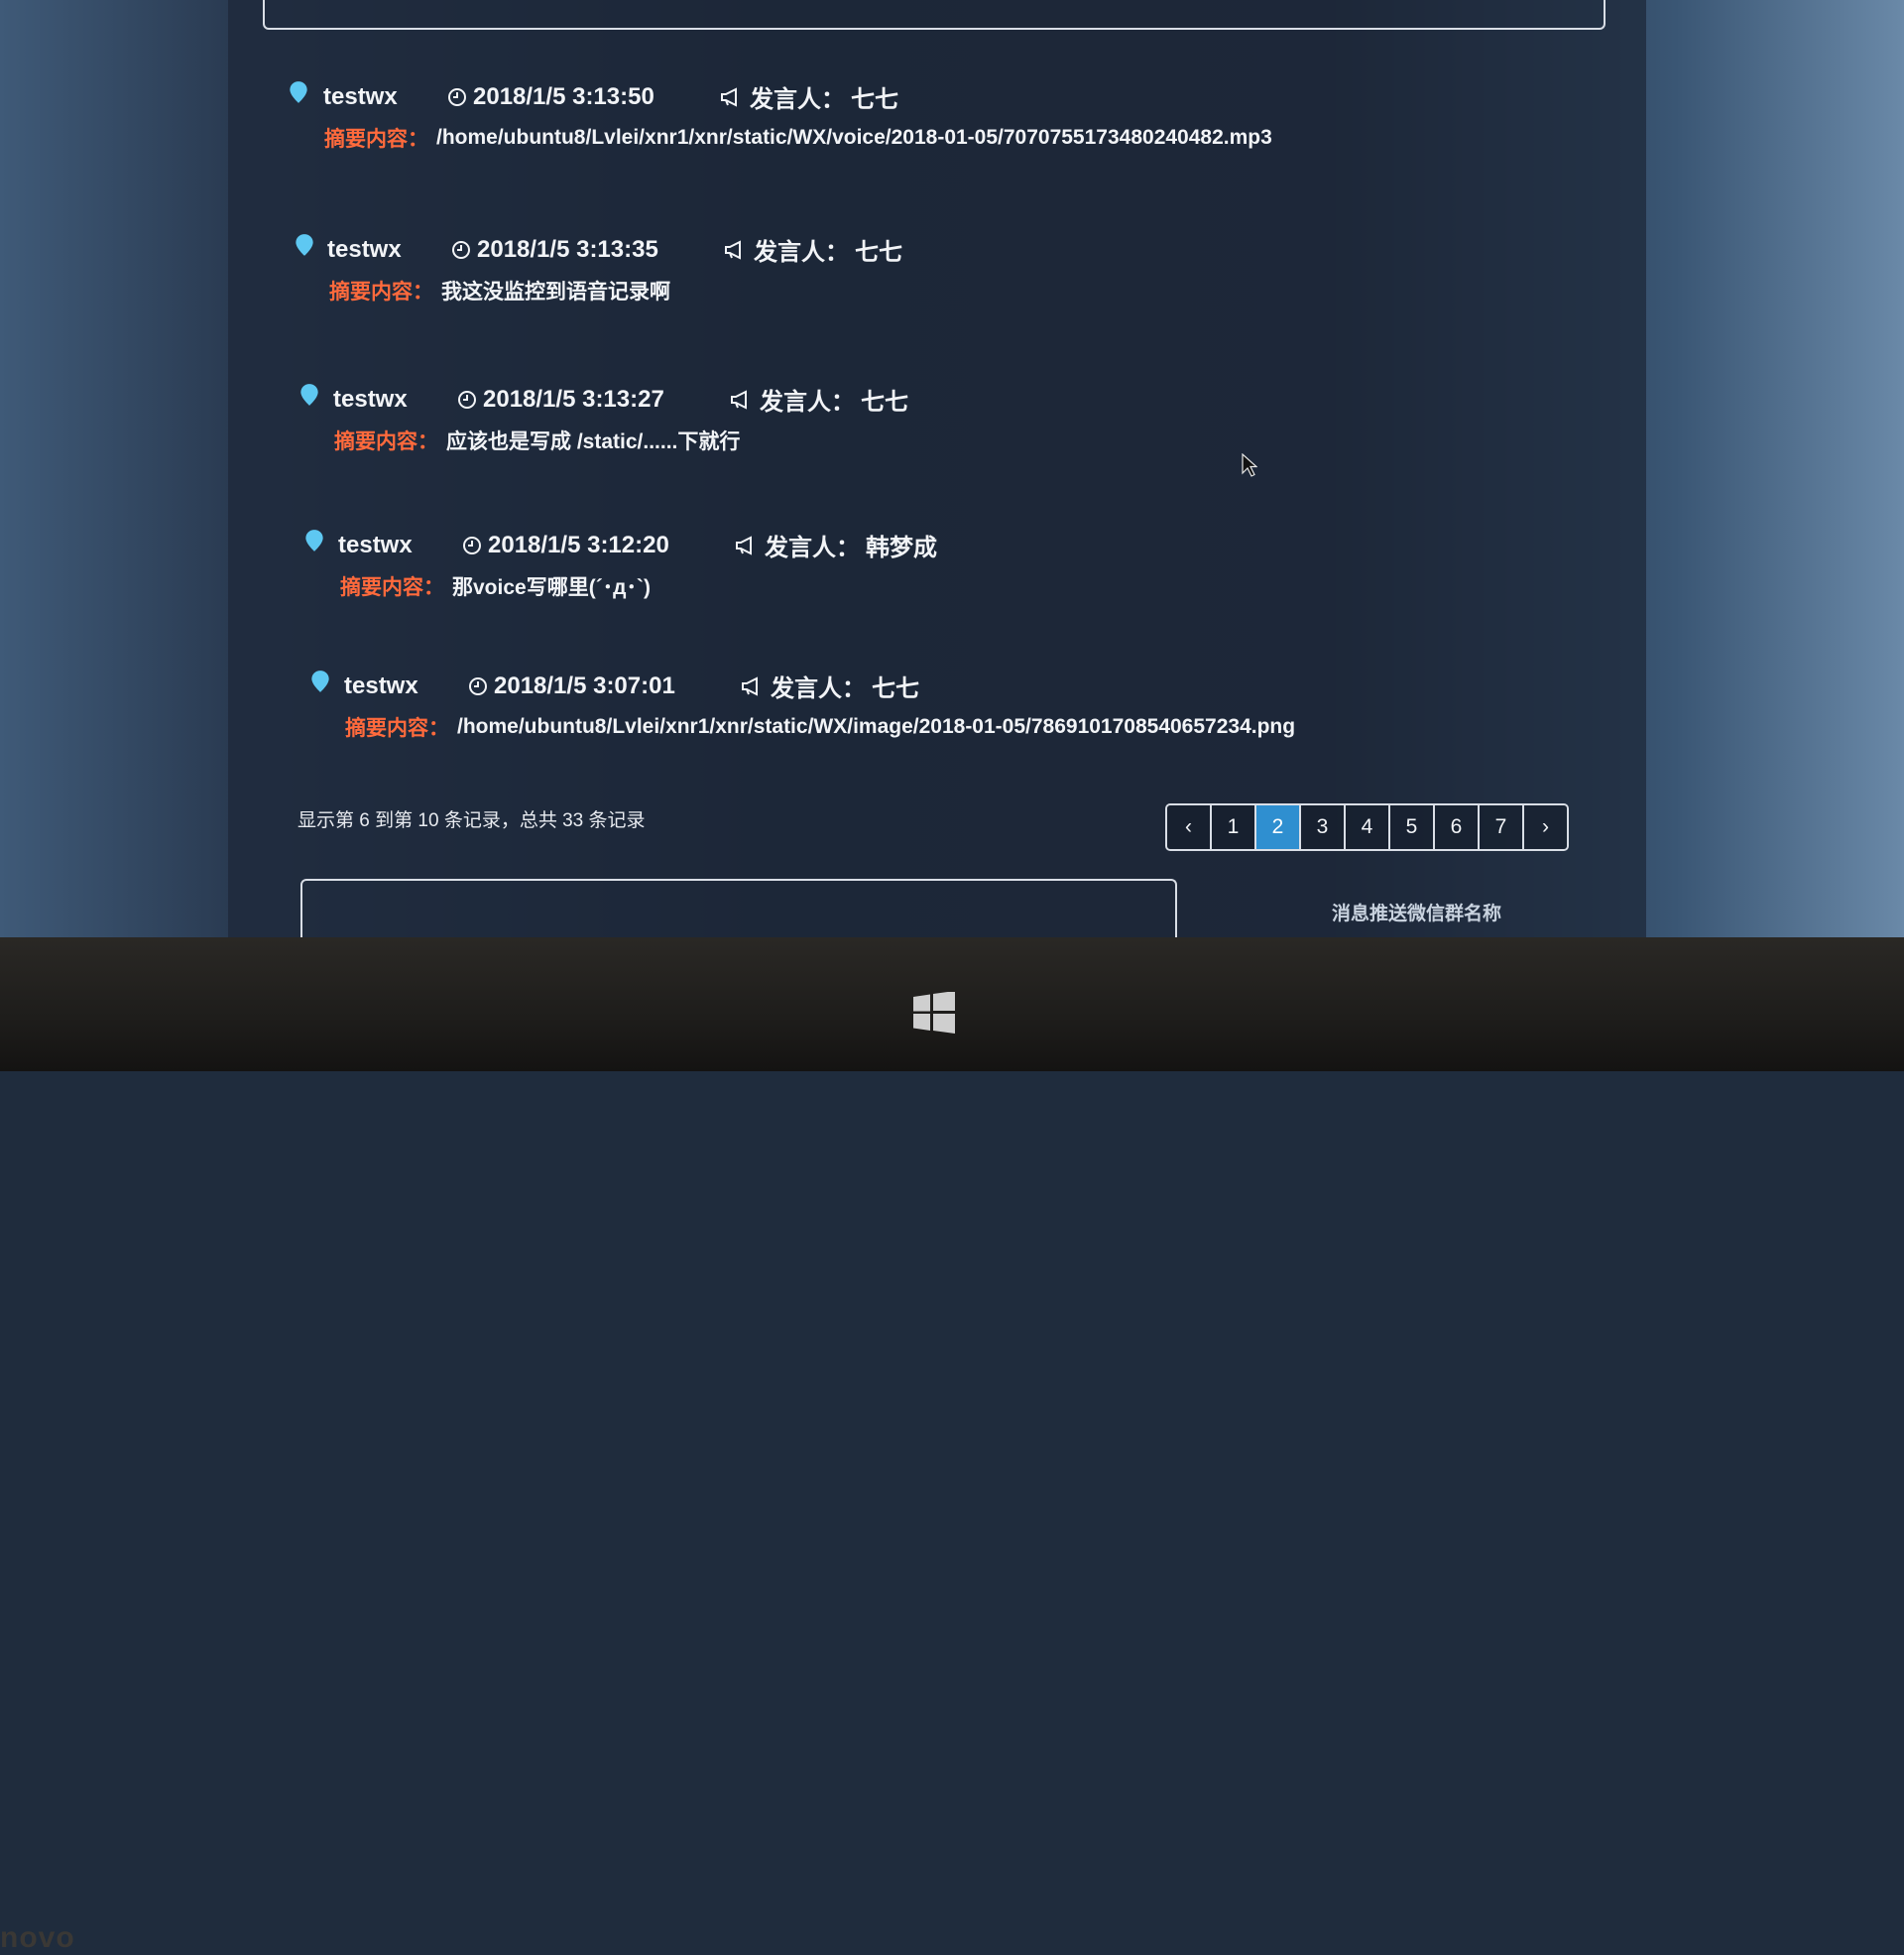 Image resolution: width=1904 pixels, height=1955 pixels. What do you see at coordinates (934, 1013) in the screenshot?
I see `windows-logo-icon` at bounding box center [934, 1013].